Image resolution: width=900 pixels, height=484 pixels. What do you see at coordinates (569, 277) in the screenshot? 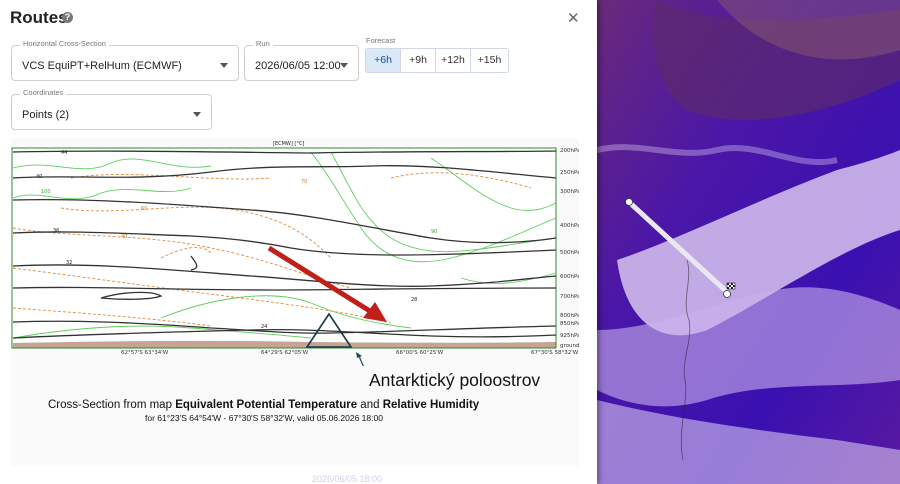
I see `pressure-level-label: 600hPa` at bounding box center [569, 277].